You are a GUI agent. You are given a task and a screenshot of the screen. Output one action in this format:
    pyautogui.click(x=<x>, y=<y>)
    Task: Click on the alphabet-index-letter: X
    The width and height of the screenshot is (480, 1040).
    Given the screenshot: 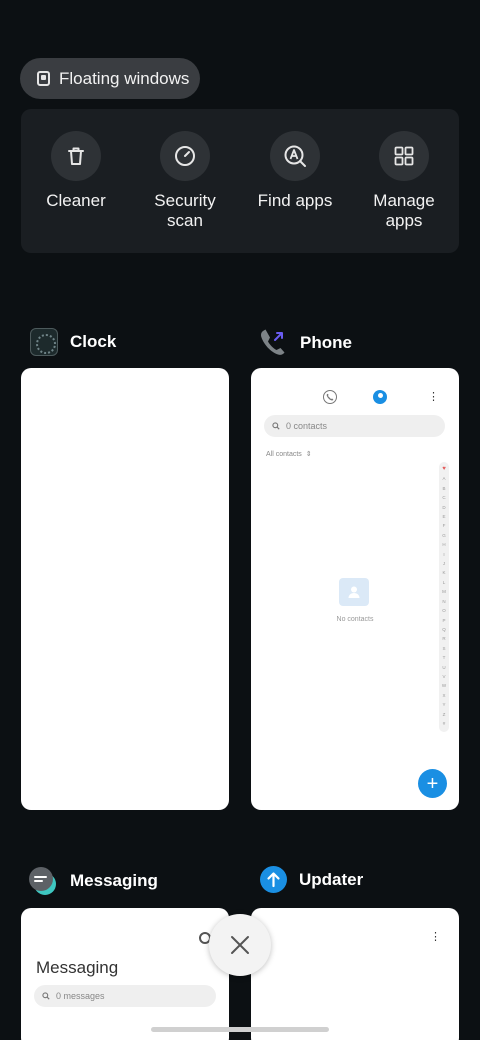 What is the action you would take?
    pyautogui.click(x=443, y=695)
    